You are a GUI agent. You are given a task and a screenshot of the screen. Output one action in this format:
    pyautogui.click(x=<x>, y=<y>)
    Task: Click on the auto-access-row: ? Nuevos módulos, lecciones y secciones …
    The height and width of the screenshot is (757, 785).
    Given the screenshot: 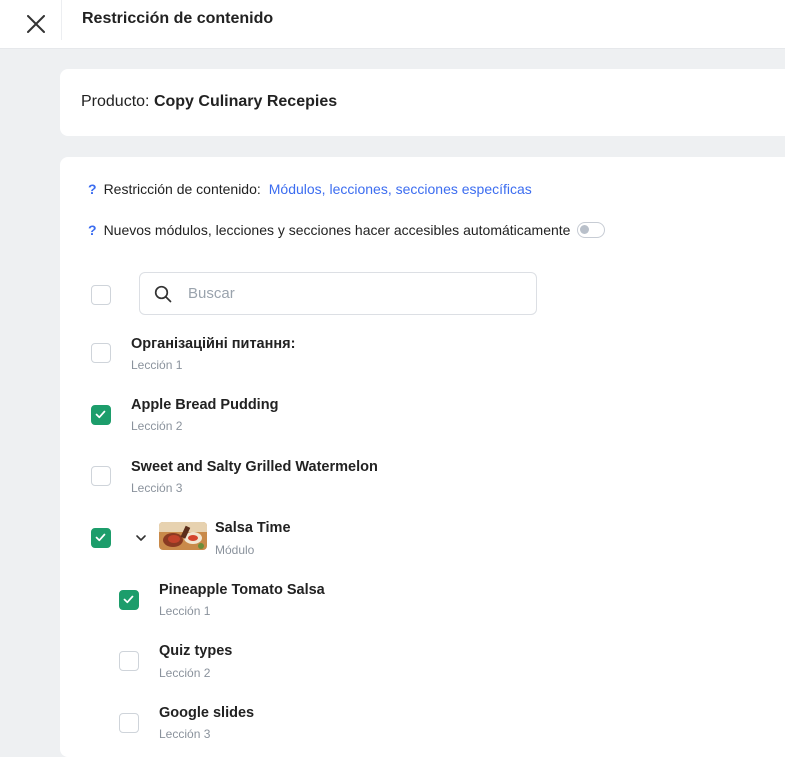 What is the action you would take?
    pyautogui.click(x=347, y=230)
    